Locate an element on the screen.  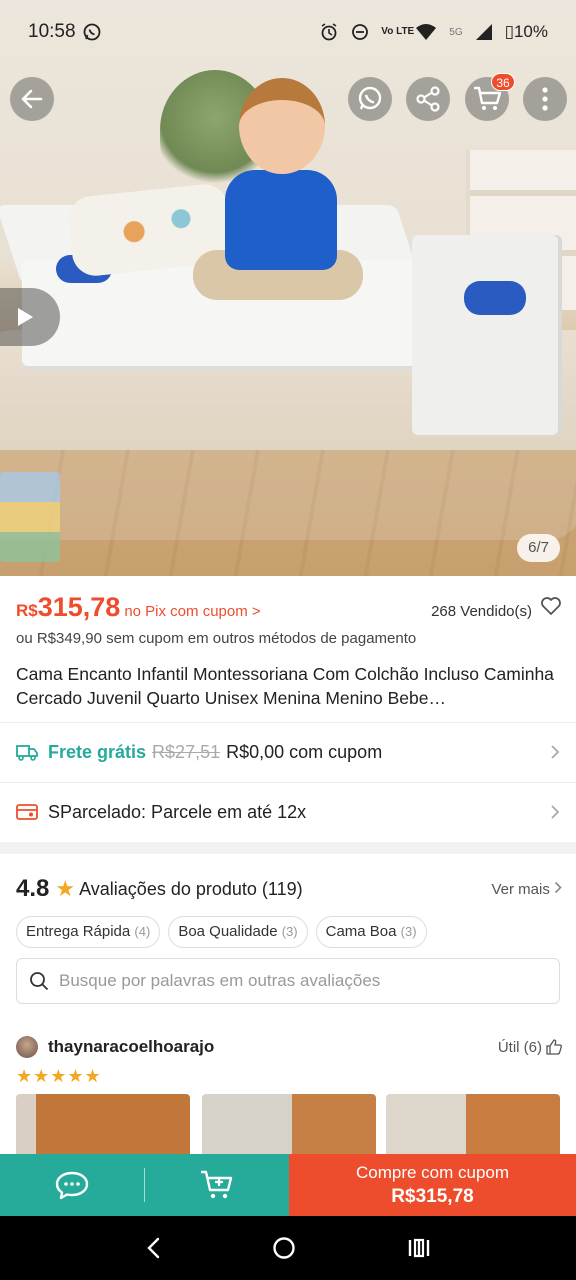
star-icon: ★ is located at coordinates (65, 888).